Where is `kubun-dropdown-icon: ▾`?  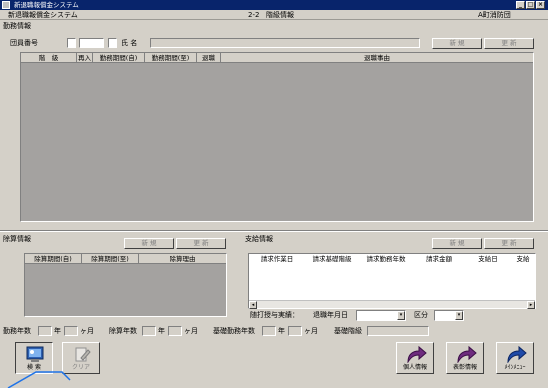 kubun-dropdown-icon: ▾ is located at coordinates (459, 315).